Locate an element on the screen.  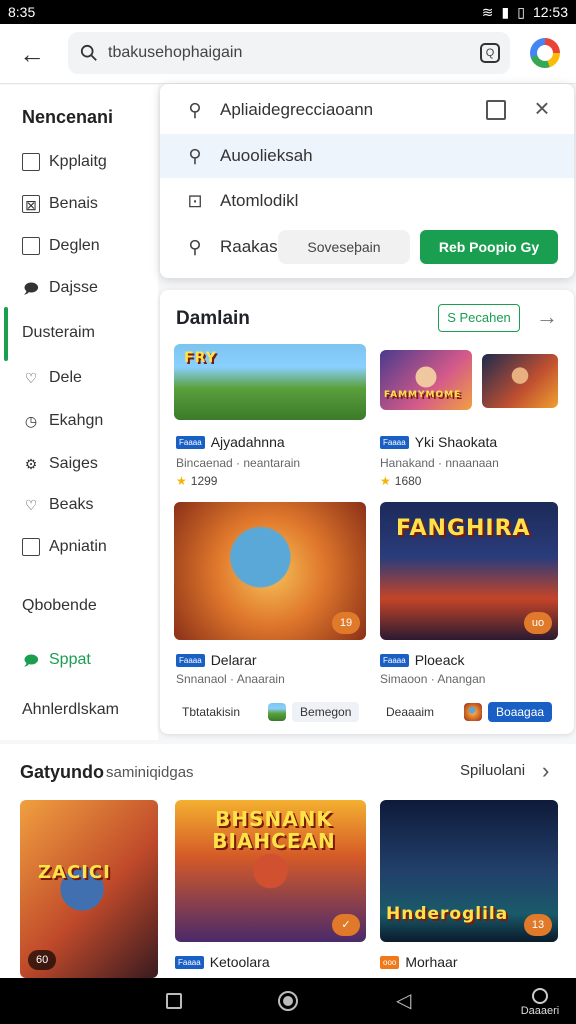
sidebar-item-sppat: 🗩 Sppat is located at coordinates (56, 660).